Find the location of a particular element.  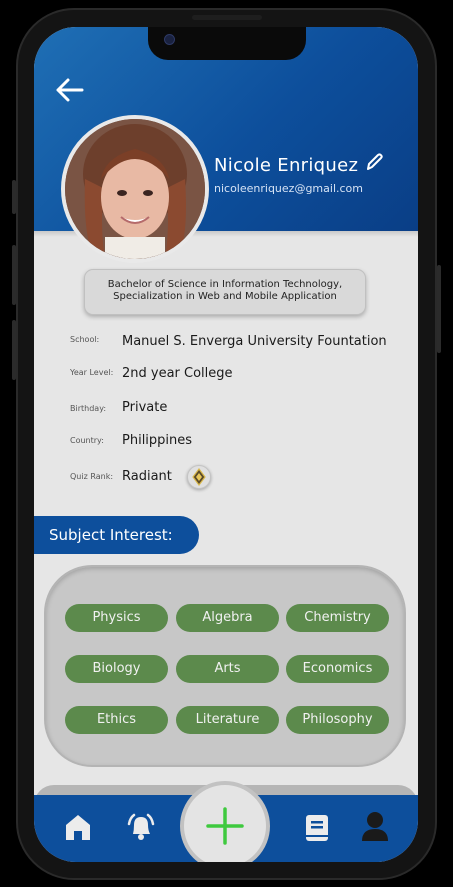

subject-chip-algebra: Algebra is located at coordinates (227, 618).